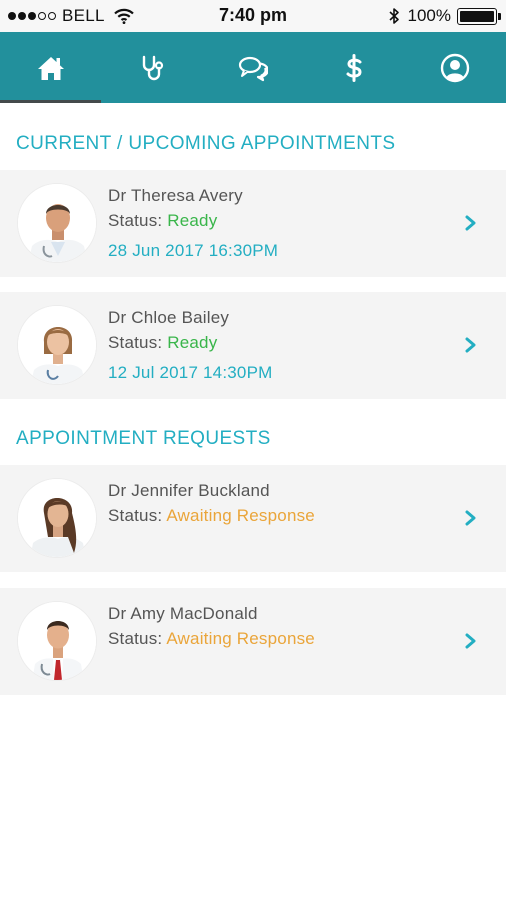  I want to click on doctor-name: Dr Jennifer Buckland, so click(189, 490).